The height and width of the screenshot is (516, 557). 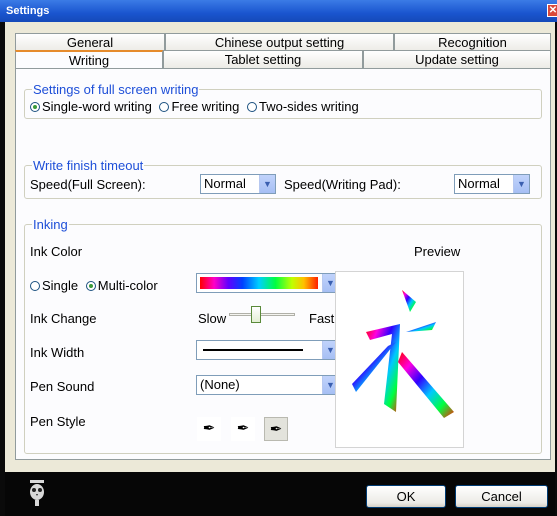 I want to click on speed-full-label: Speed(Full Screen):, so click(x=88, y=184).